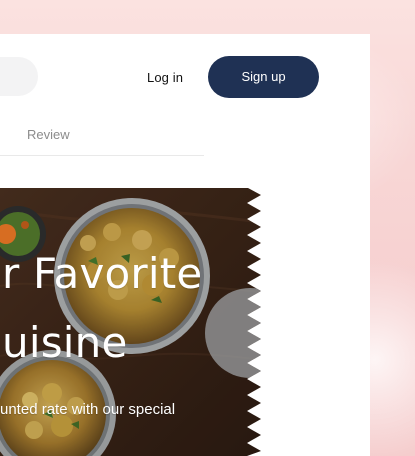 This screenshot has height=456, width=415. I want to click on tabs-row: Review, so click(102, 141).